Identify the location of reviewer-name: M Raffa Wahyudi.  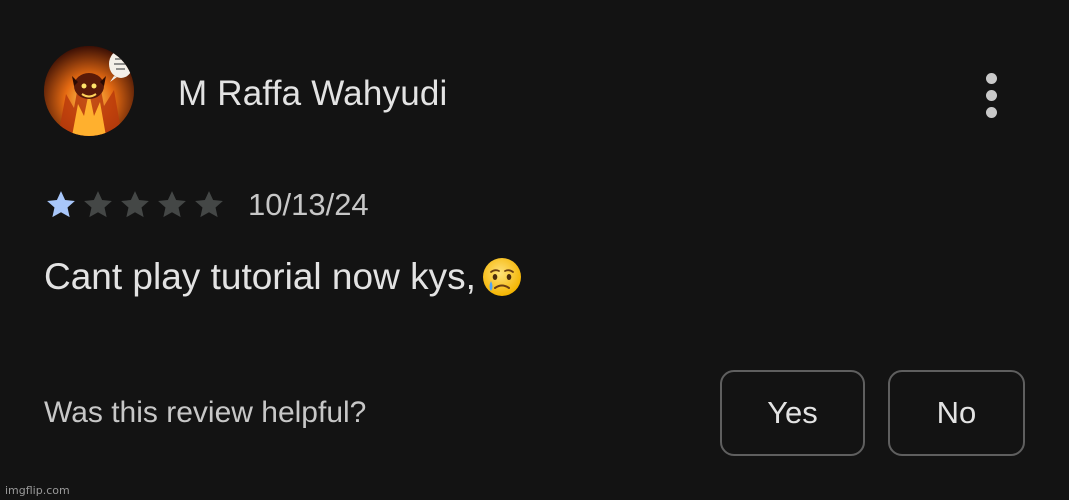
(313, 93).